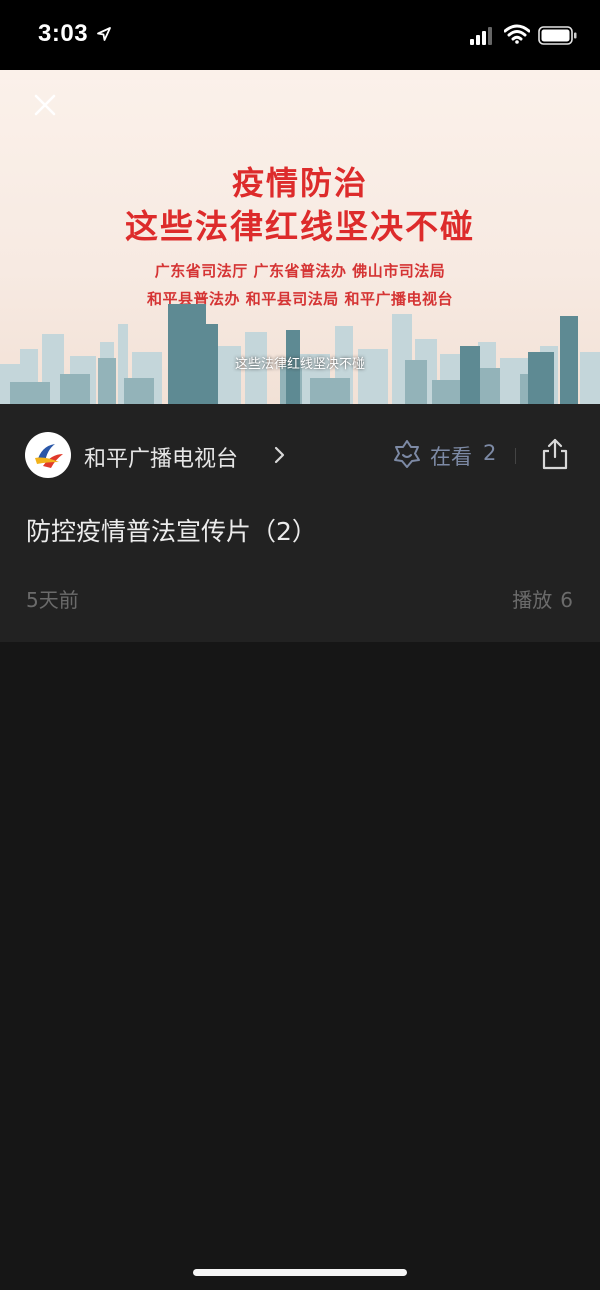 The width and height of the screenshot is (600, 1290). What do you see at coordinates (63, 33) in the screenshot?
I see `status-time: 3:03` at bounding box center [63, 33].